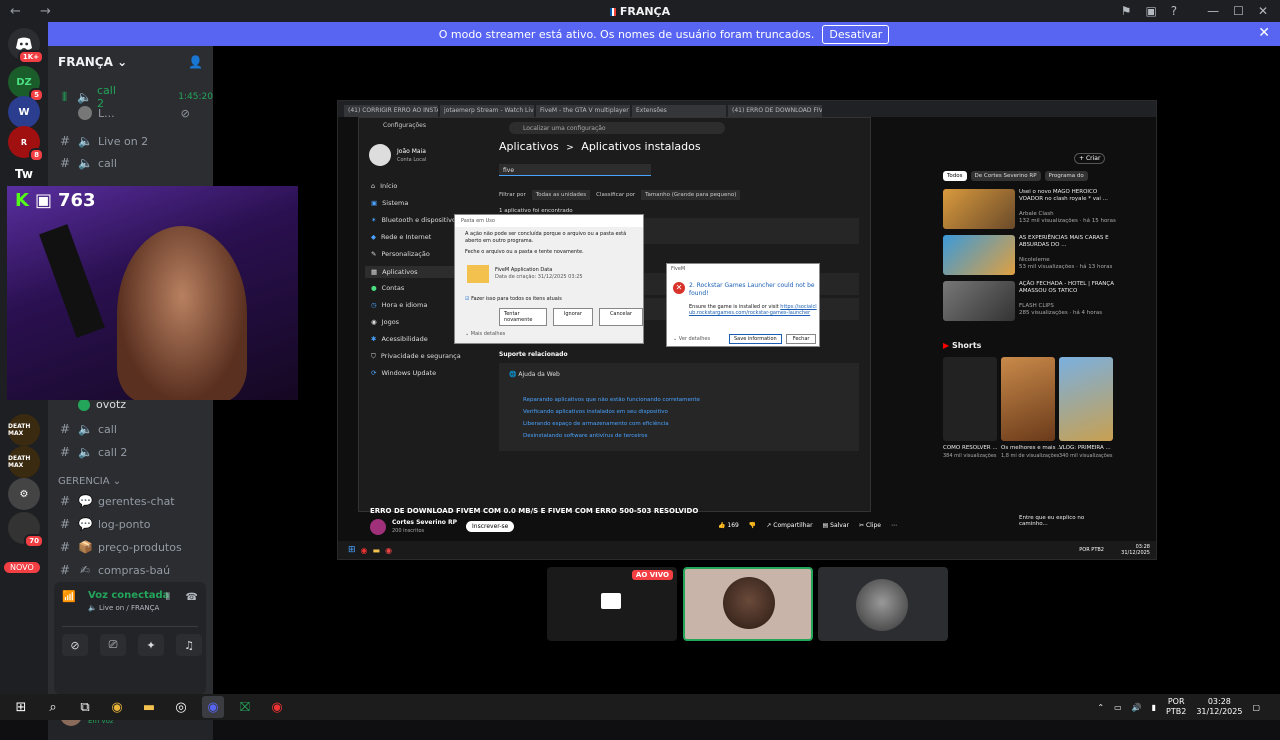 The width and height of the screenshot is (1280, 740). I want to click on server-header: FRANÇA ⌄ 👤, so click(130, 62).